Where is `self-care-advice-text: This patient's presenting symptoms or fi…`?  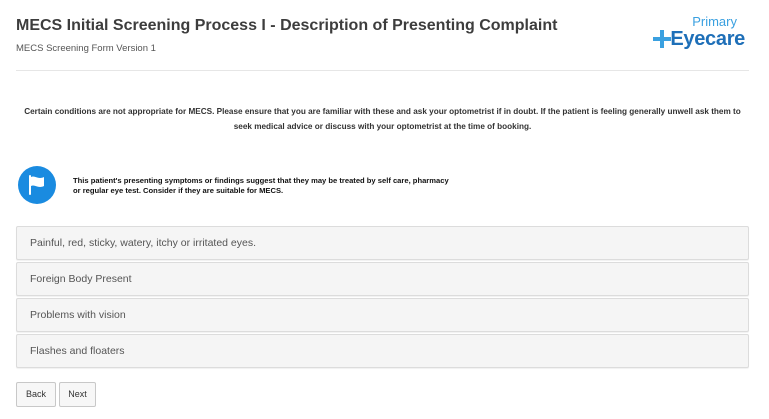
self-care-advice-text: This patient's presenting symptoms or fi… is located at coordinates (261, 185).